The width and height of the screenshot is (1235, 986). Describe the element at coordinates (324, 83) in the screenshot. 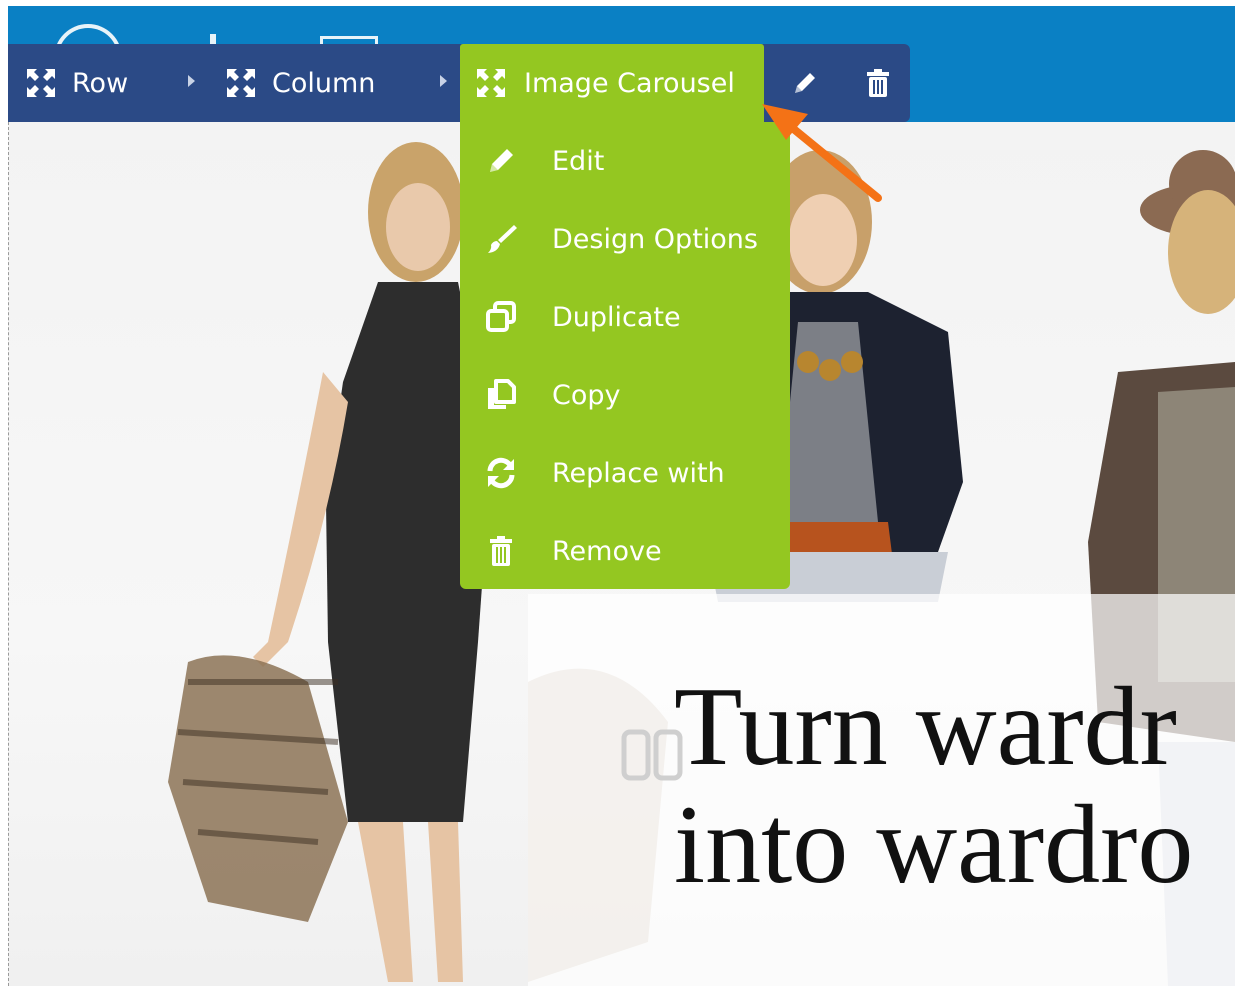

I see `column-label: Column` at that location.